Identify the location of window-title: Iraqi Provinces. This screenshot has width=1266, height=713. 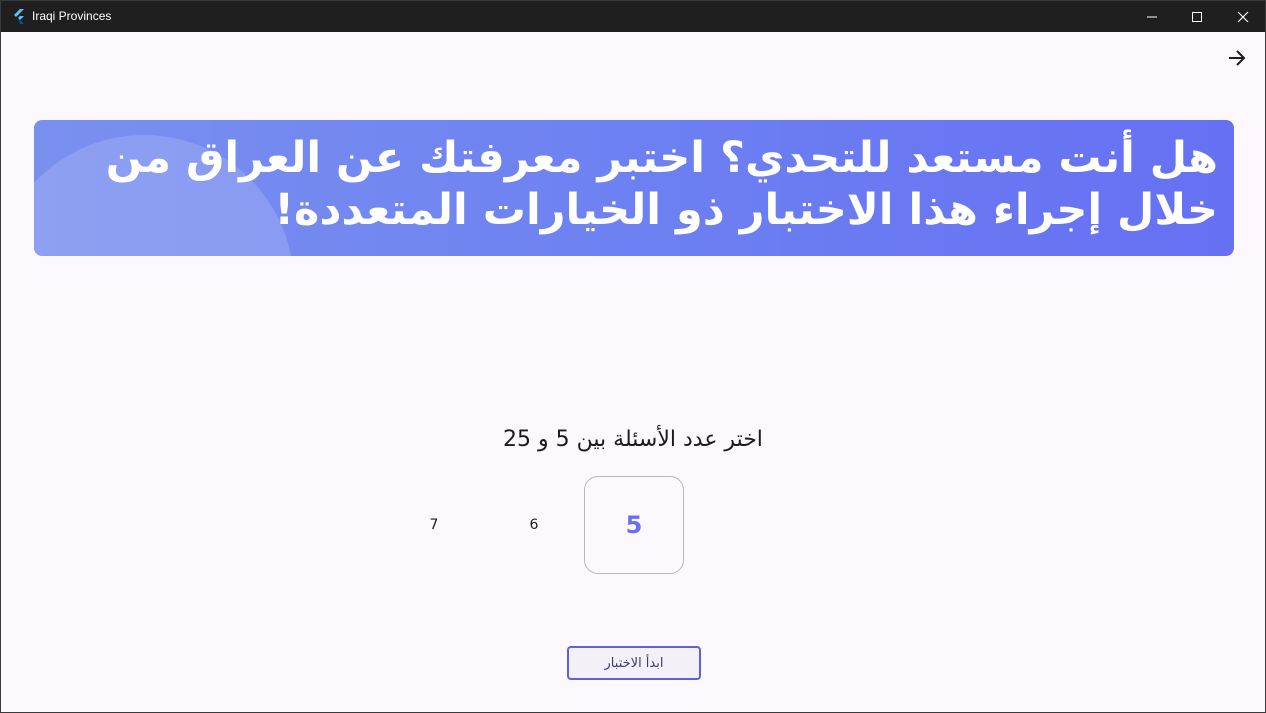
(72, 16).